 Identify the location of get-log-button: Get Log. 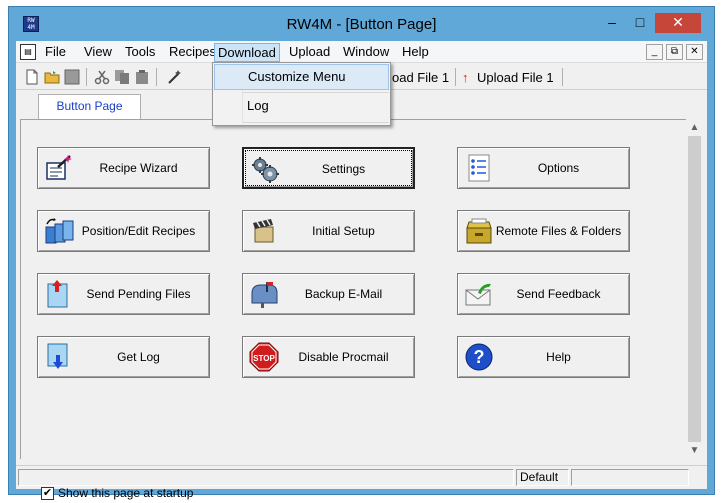
(123, 357).